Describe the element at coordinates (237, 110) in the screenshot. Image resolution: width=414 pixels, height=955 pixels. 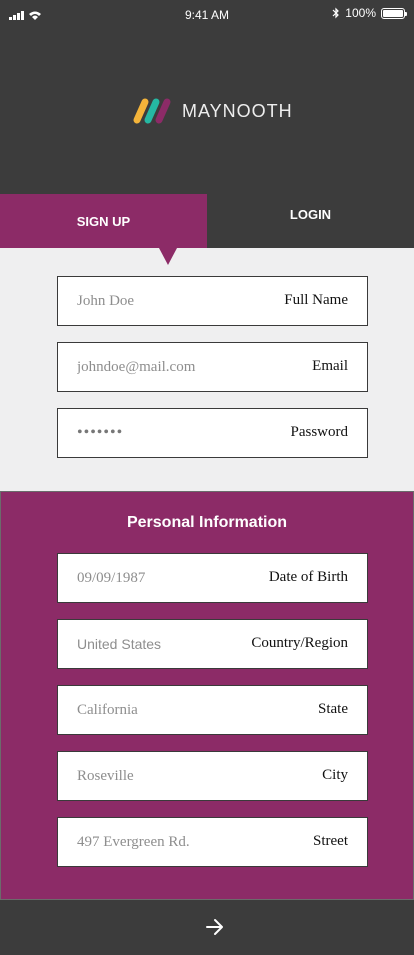
I see `brand-name: MAYNOOTH` at that location.